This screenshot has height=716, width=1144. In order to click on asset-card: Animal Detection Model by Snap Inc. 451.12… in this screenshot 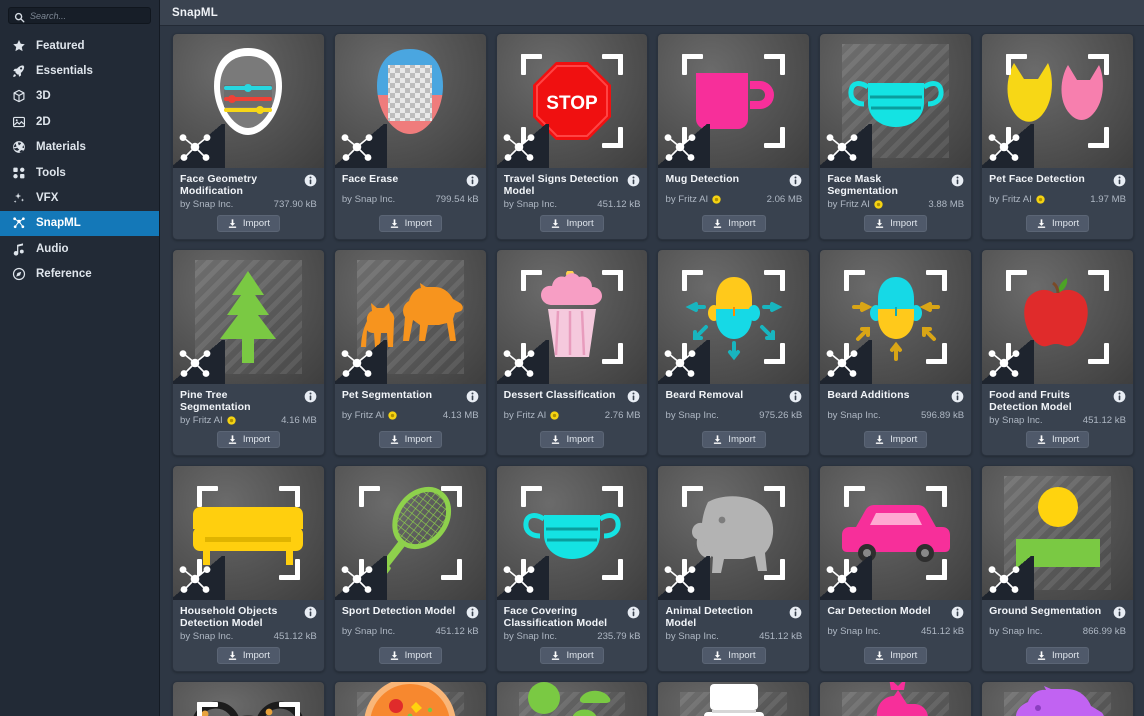, I will do `click(734, 568)`.